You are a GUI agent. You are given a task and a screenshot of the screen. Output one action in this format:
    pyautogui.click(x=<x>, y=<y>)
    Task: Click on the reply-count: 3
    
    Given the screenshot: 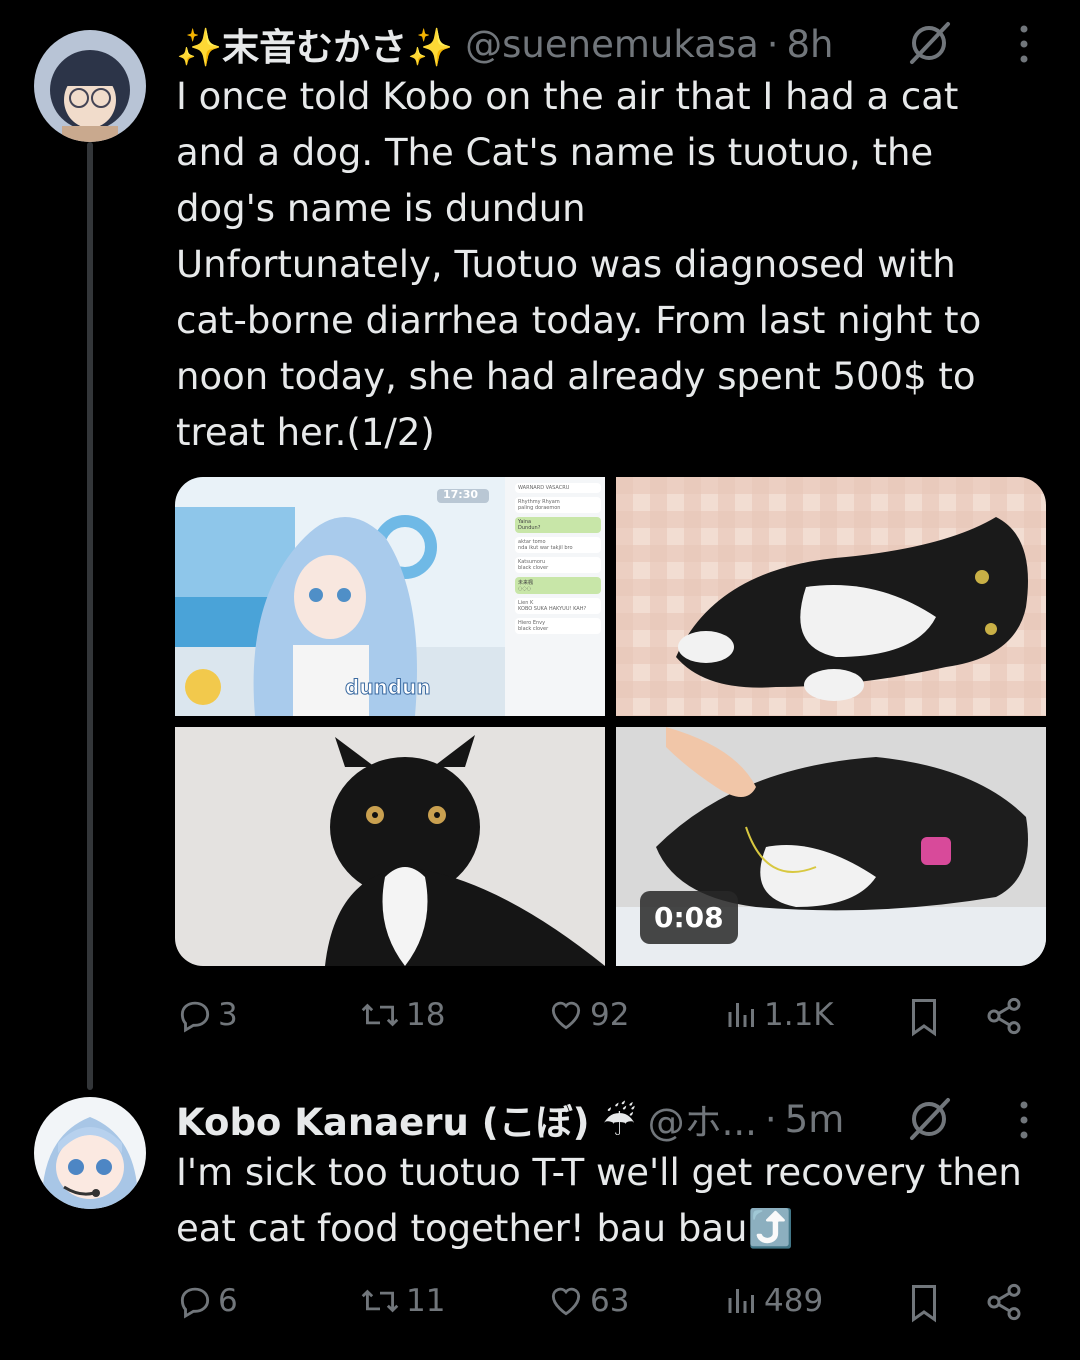 What is the action you would take?
    pyautogui.click(x=228, y=1015)
    